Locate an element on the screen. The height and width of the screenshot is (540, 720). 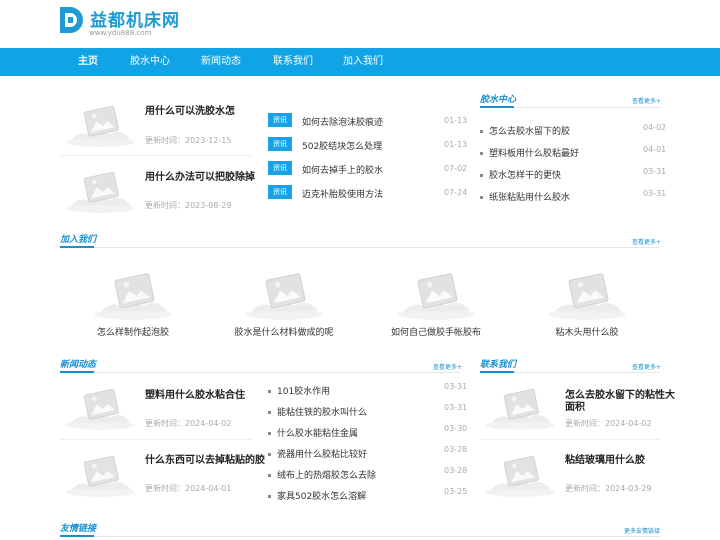
news-list-item: 能粘住铁的胶水叫什么 is located at coordinates (317, 411).